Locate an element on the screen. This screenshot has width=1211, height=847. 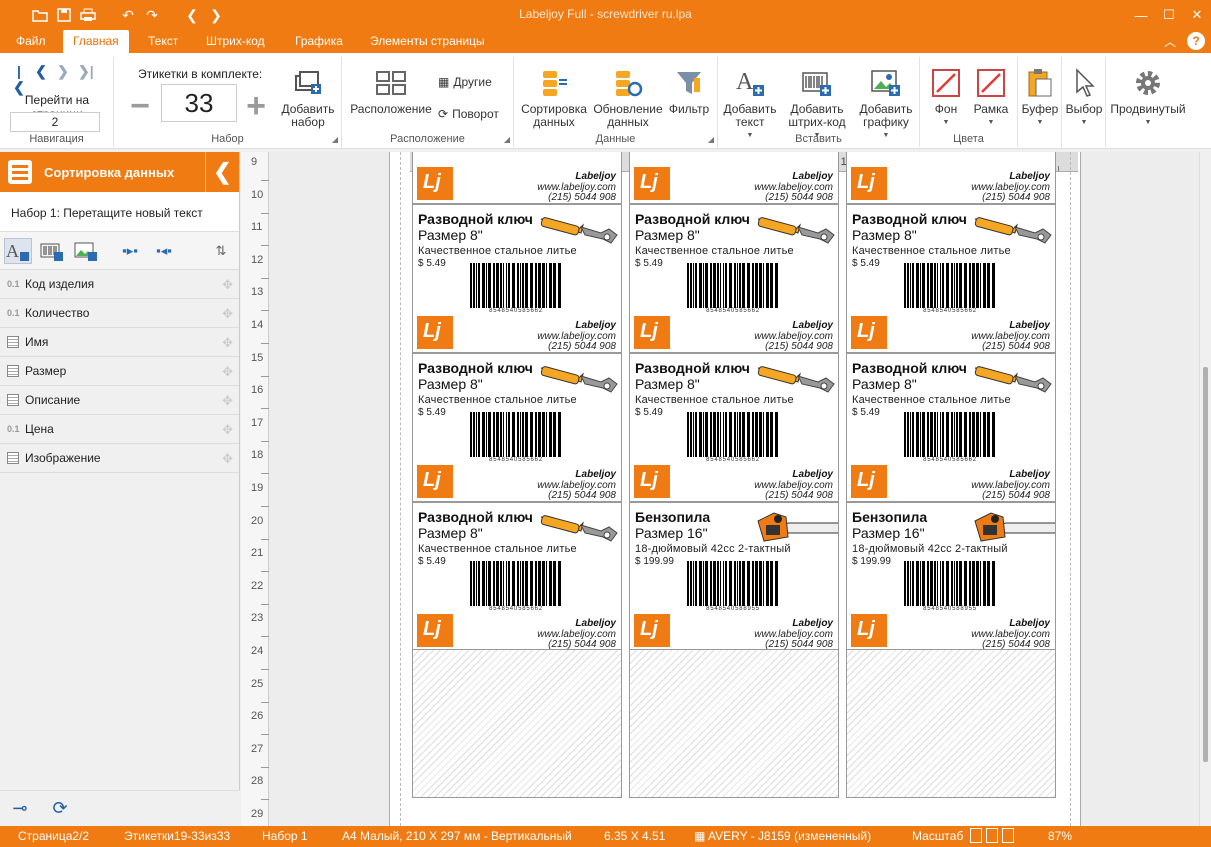
first-page-icon: |❮ is located at coordinates (19, 79).